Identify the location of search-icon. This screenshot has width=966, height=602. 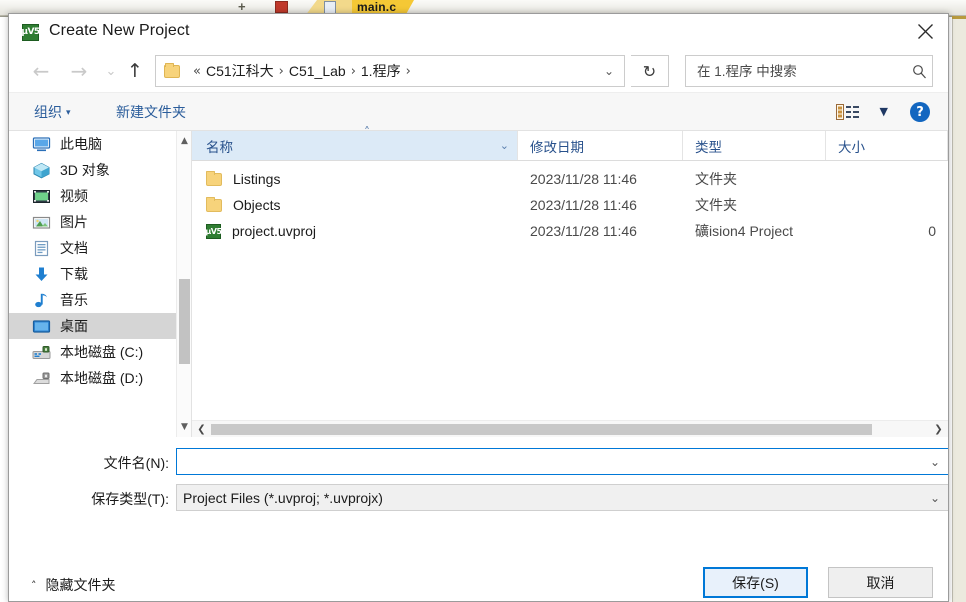
(919, 71).